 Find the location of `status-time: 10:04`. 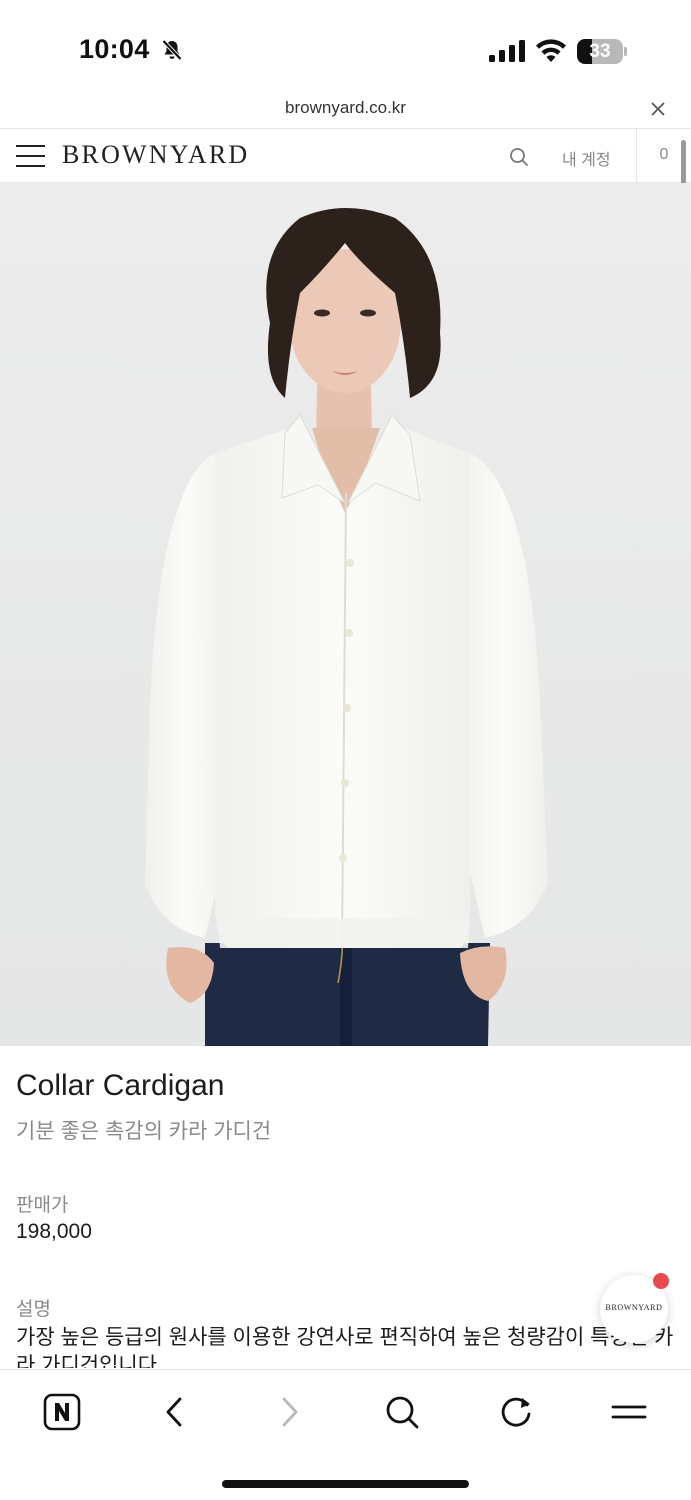

status-time: 10:04 is located at coordinates (114, 49).